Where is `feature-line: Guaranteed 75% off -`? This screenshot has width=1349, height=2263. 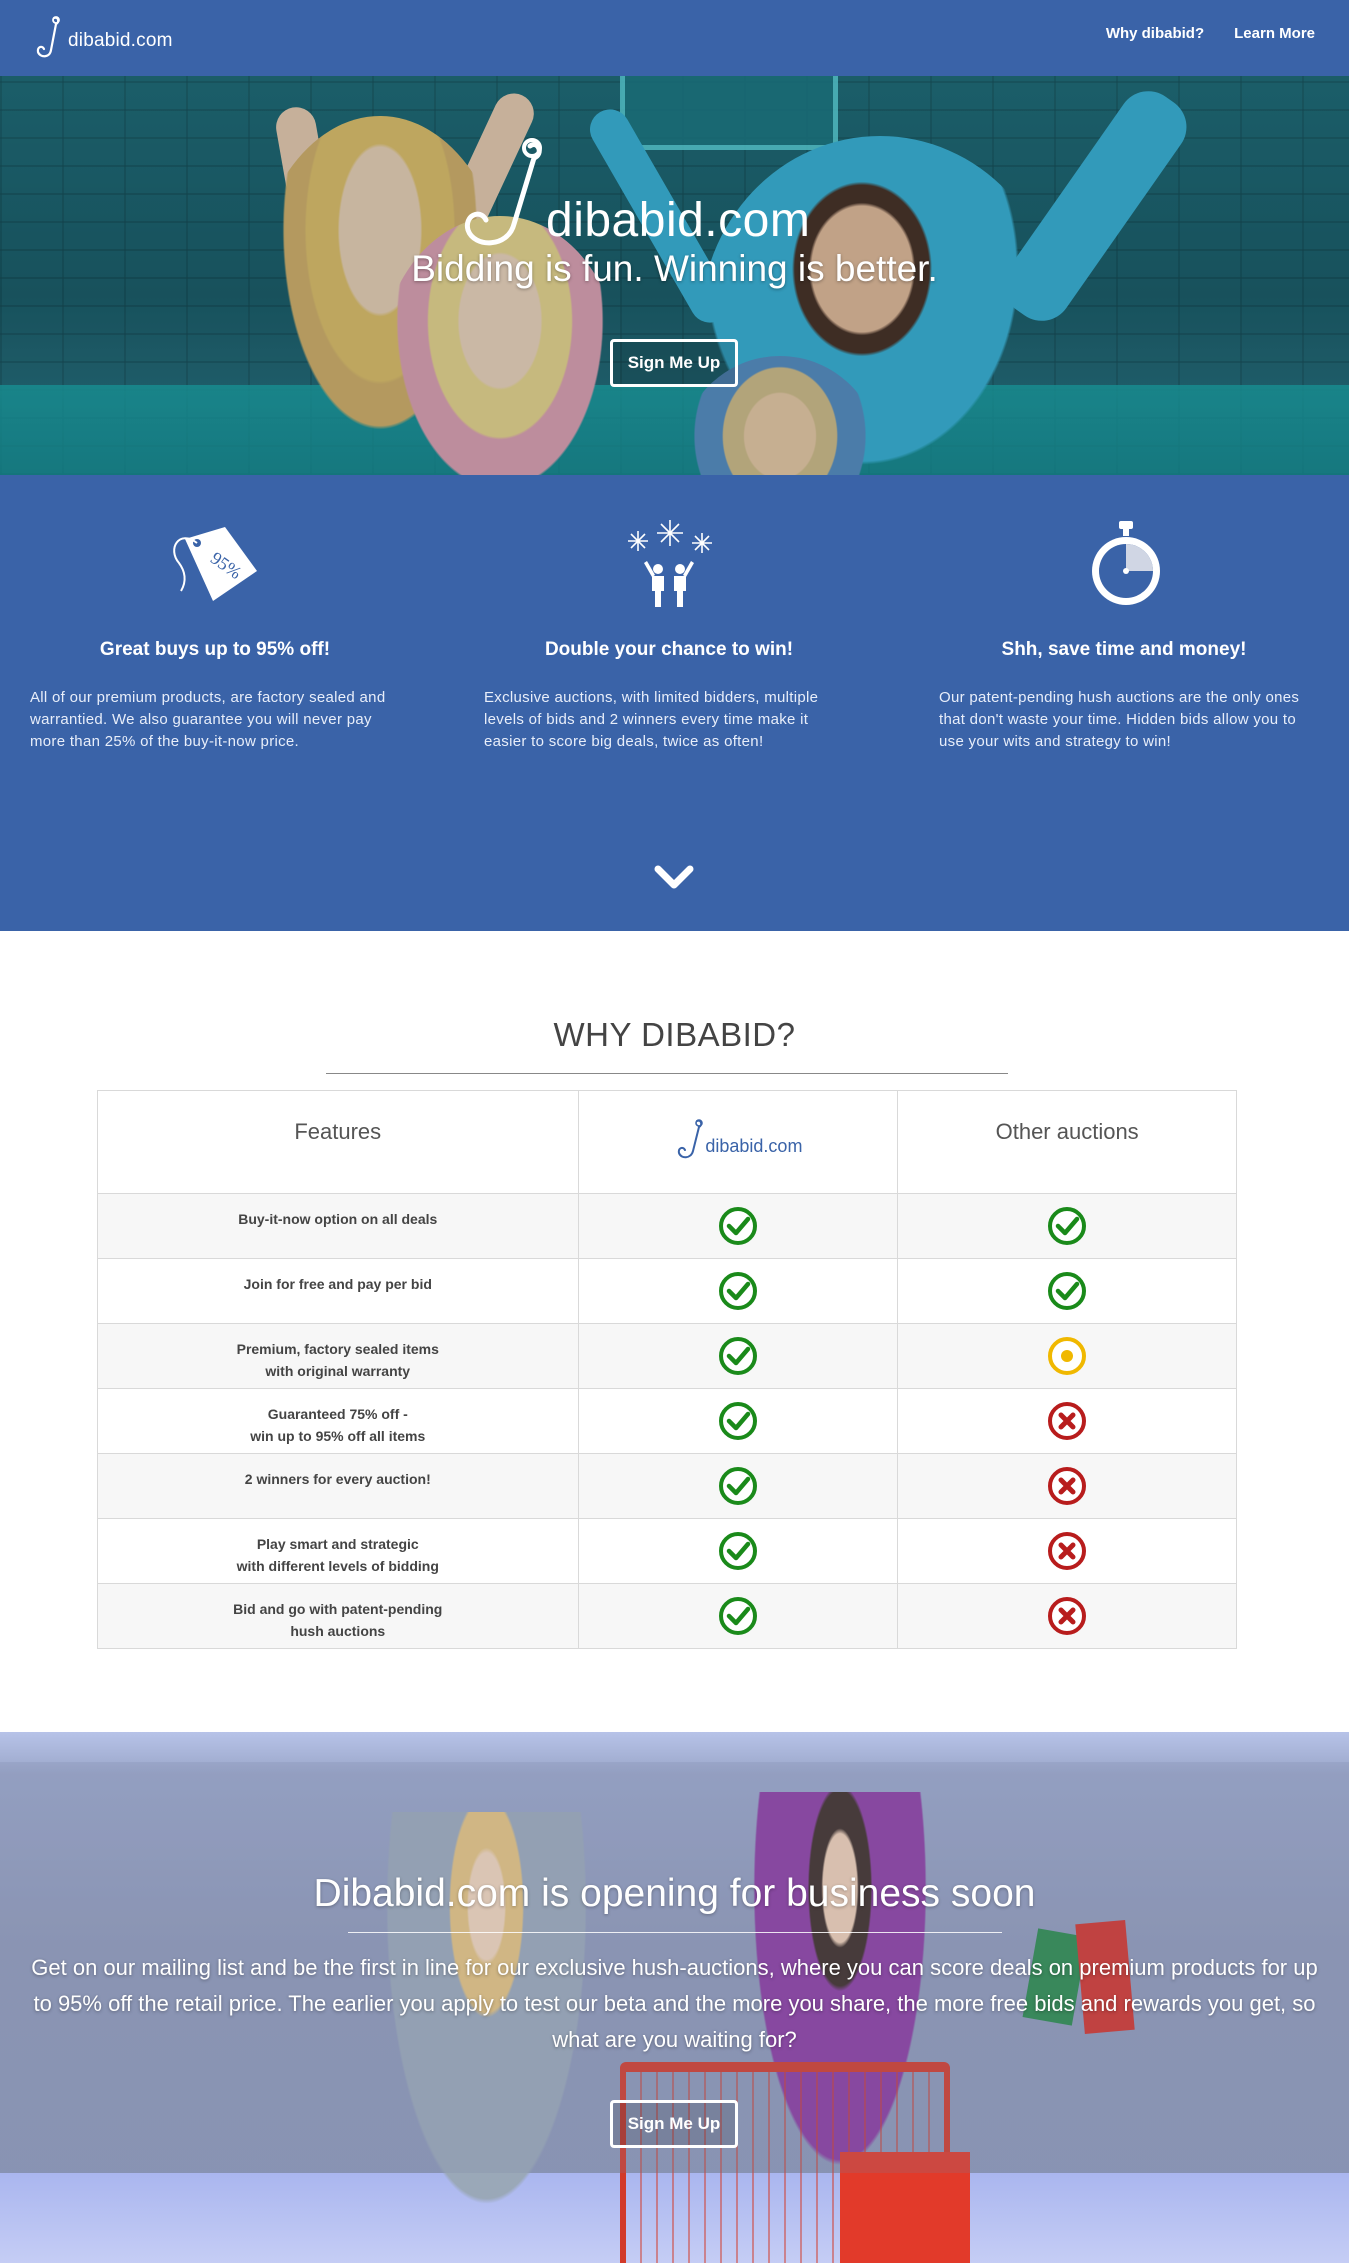
feature-line: Guaranteed 75% off - is located at coordinates (337, 1414).